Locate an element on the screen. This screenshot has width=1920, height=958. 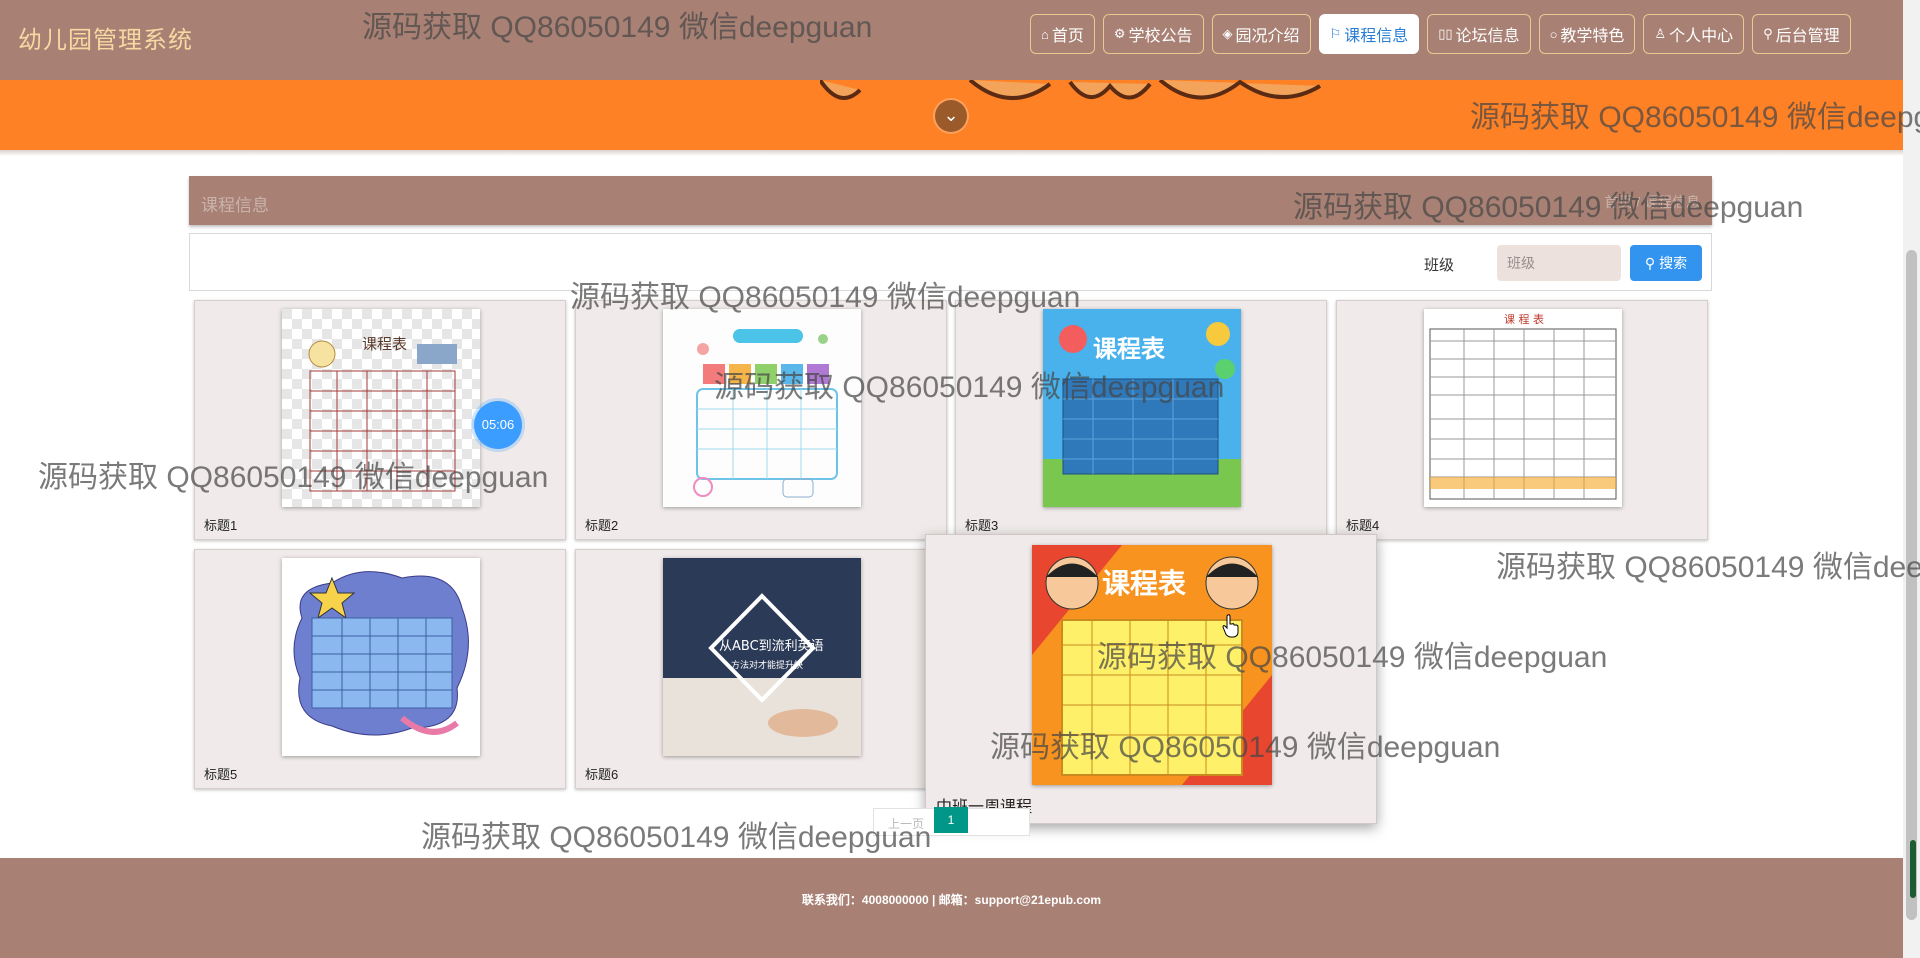
nav-courses: ⚐ 课程信息 is located at coordinates (1369, 34).